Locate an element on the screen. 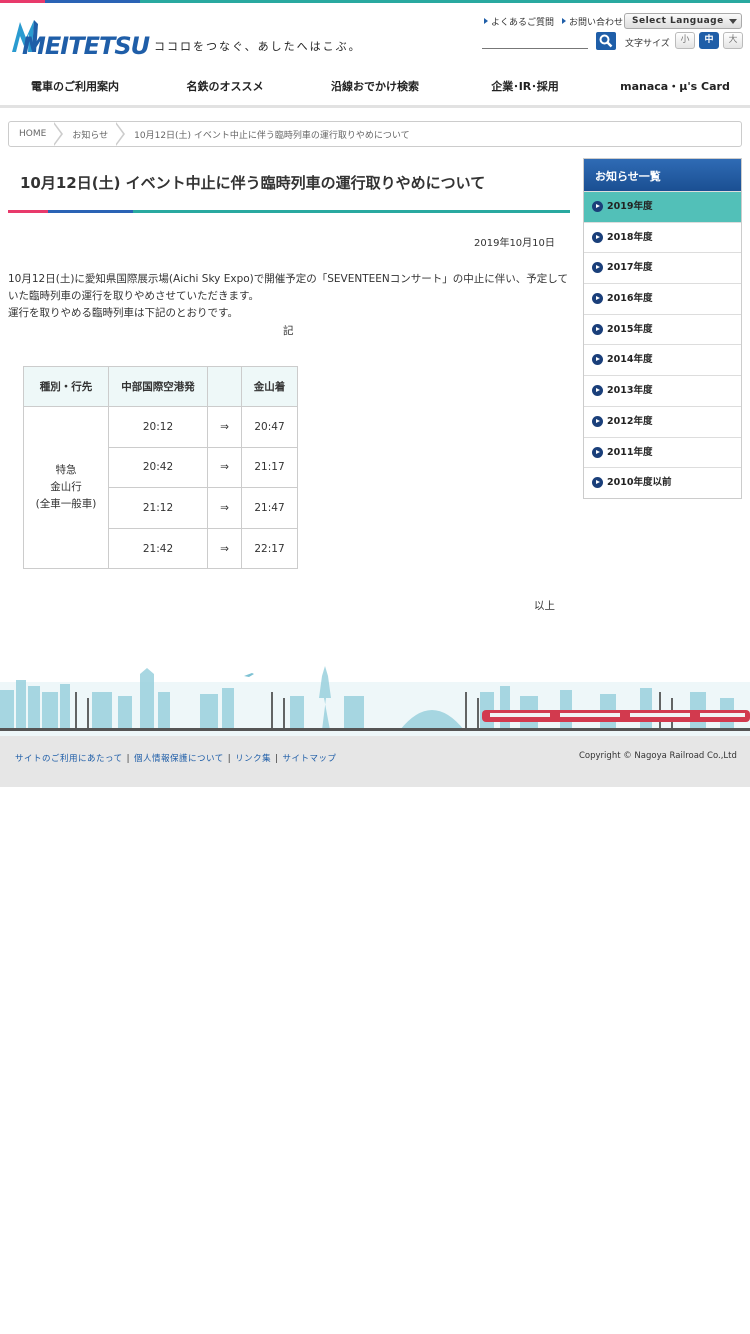 The image size is (750, 1334). logo-text: MEITETSU is located at coordinates (86, 46).